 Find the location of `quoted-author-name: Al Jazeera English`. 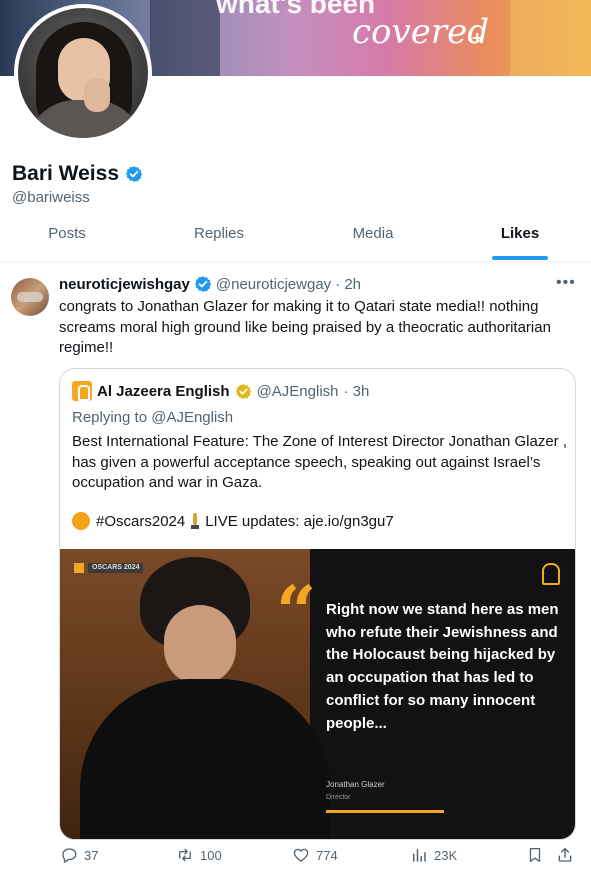

quoted-author-name: Al Jazeera English is located at coordinates (163, 391).